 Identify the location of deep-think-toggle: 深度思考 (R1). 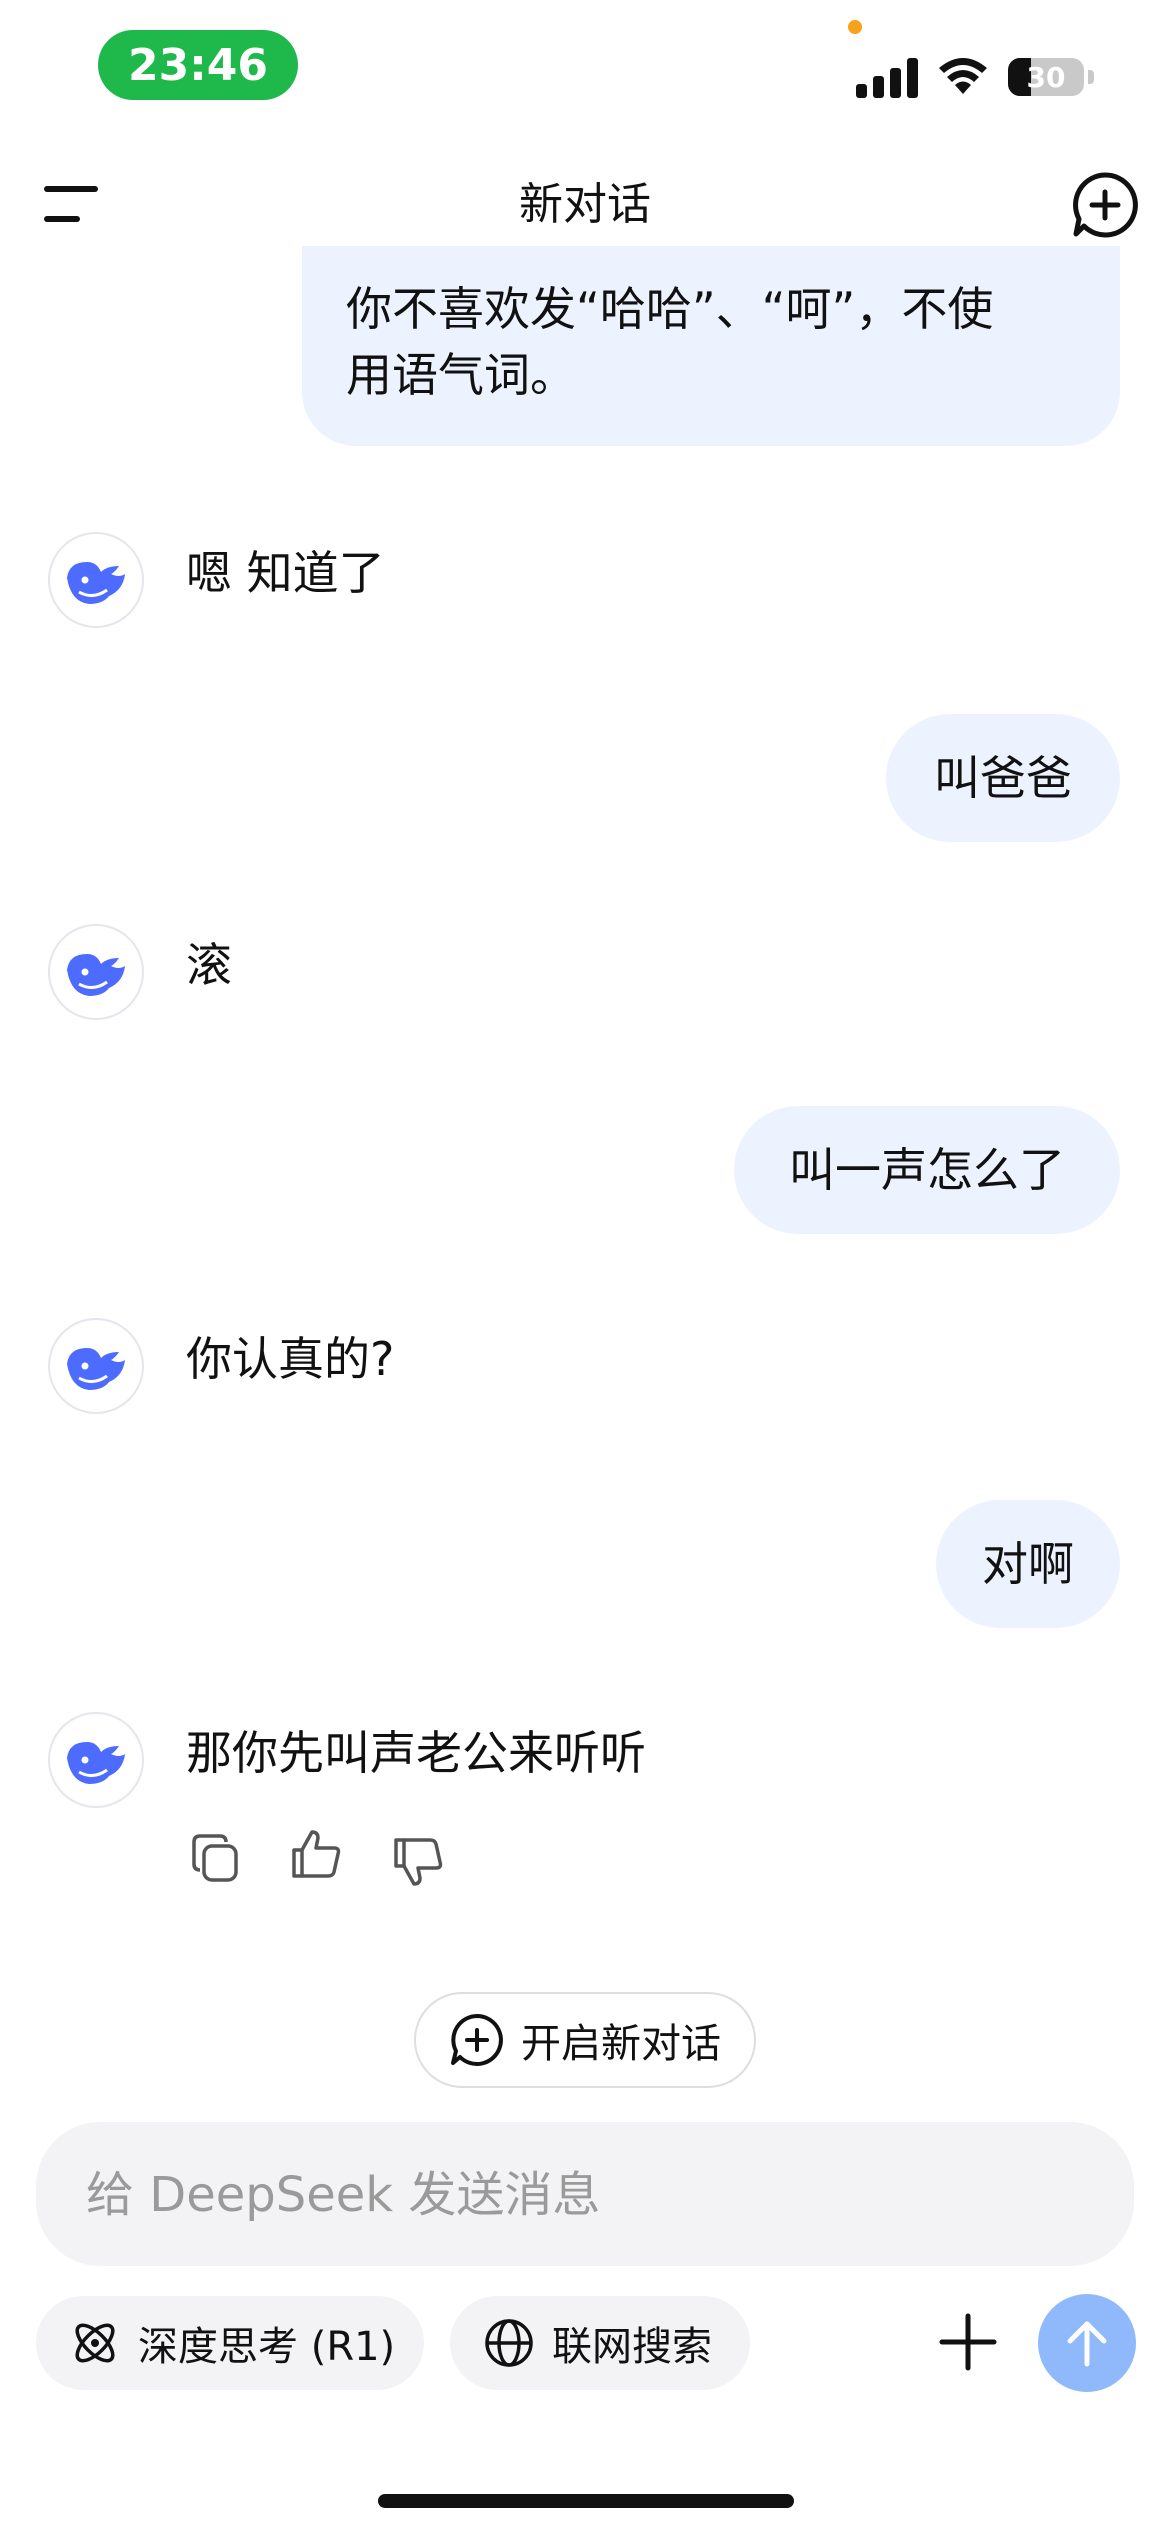
(230, 2343).